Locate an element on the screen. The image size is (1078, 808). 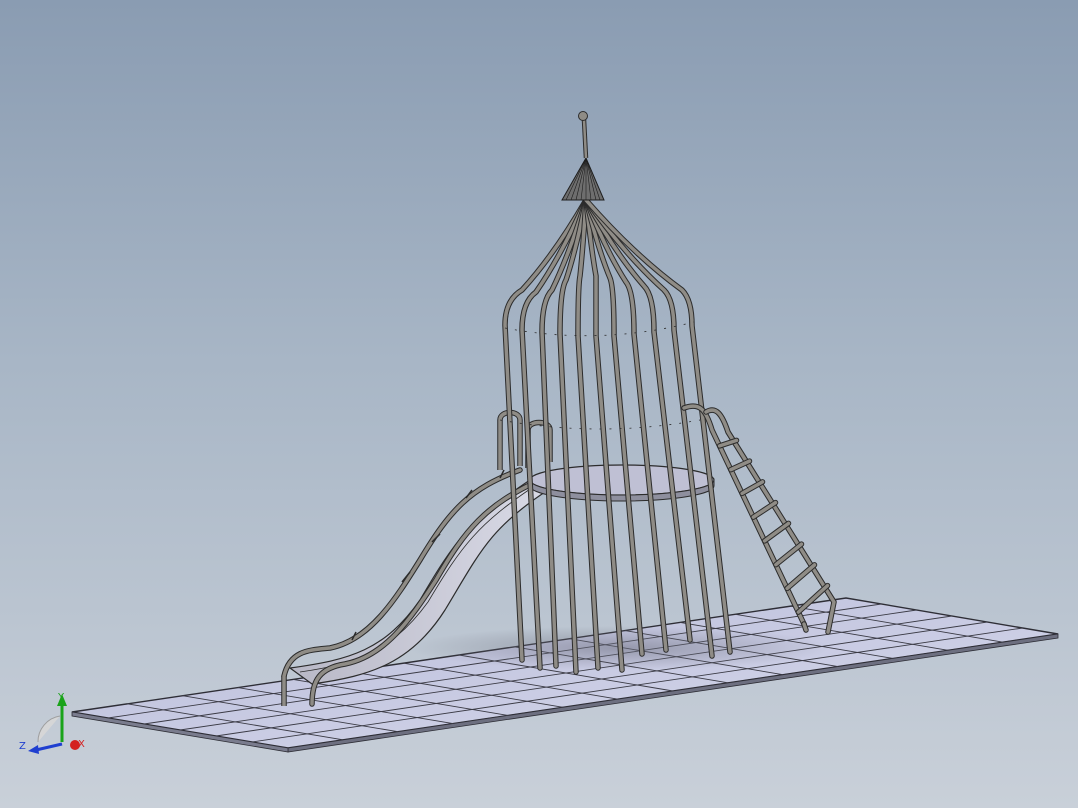
platform is located at coordinates (622, 483).